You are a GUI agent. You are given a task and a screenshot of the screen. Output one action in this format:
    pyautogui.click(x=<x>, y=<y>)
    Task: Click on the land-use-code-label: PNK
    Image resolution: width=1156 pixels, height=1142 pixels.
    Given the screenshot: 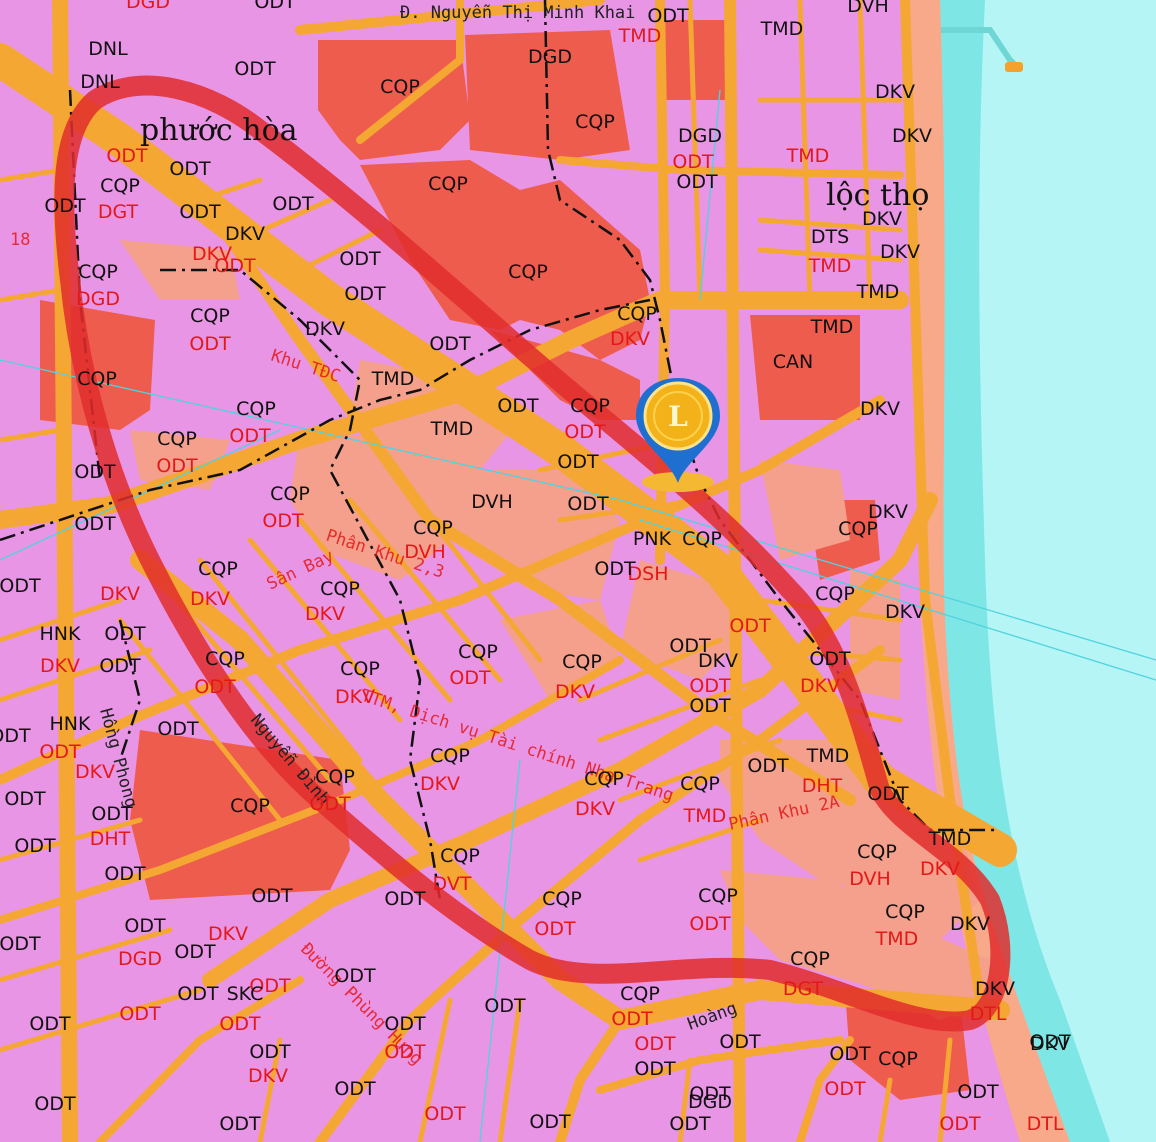 What is the action you would take?
    pyautogui.click(x=652, y=539)
    